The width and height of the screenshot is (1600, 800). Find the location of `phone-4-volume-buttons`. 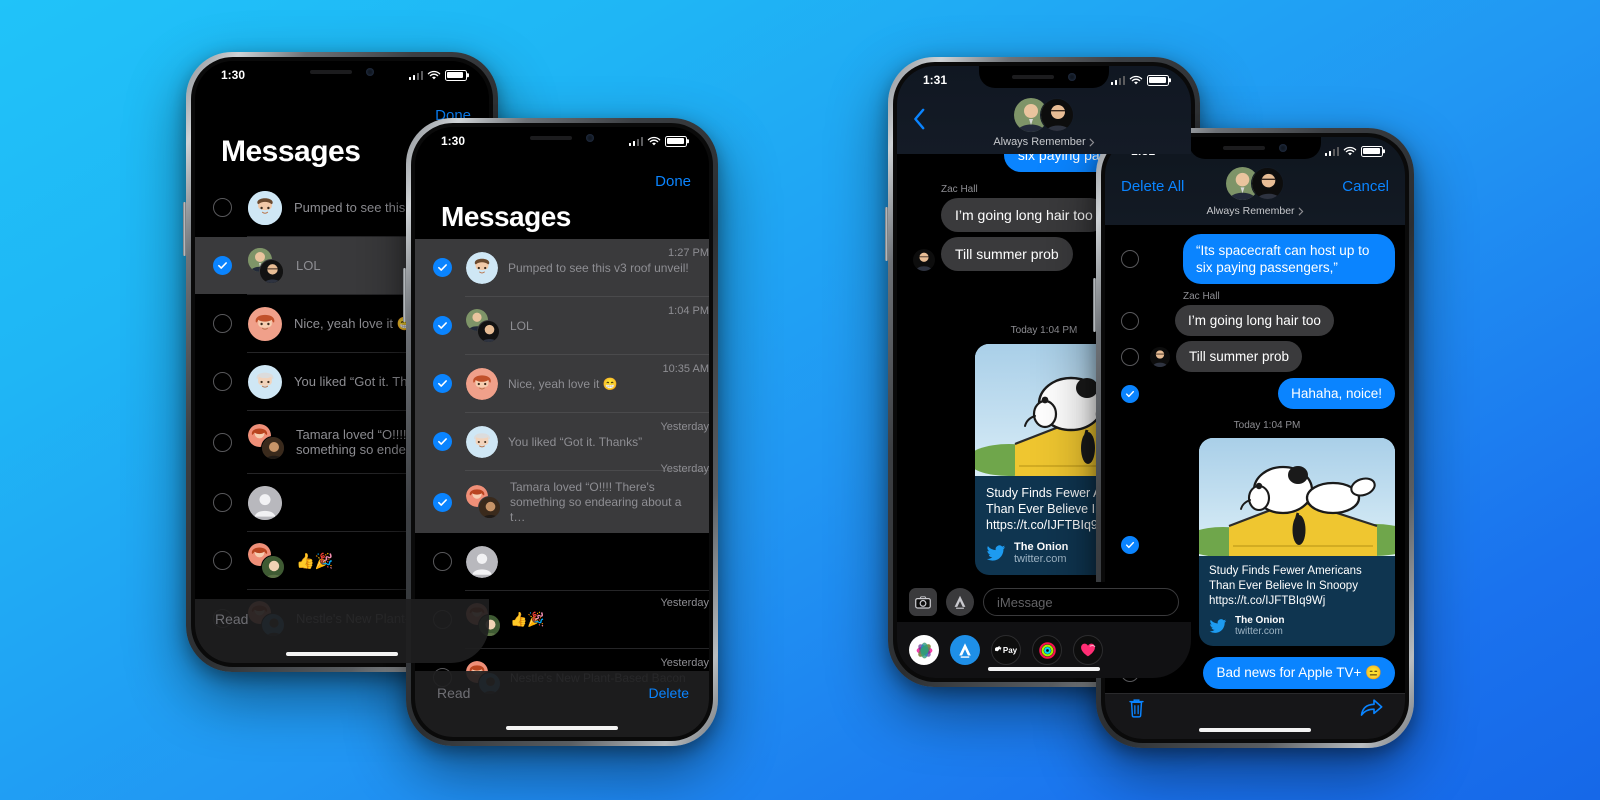

phone-4-volume-buttons is located at coordinates (1094, 305).